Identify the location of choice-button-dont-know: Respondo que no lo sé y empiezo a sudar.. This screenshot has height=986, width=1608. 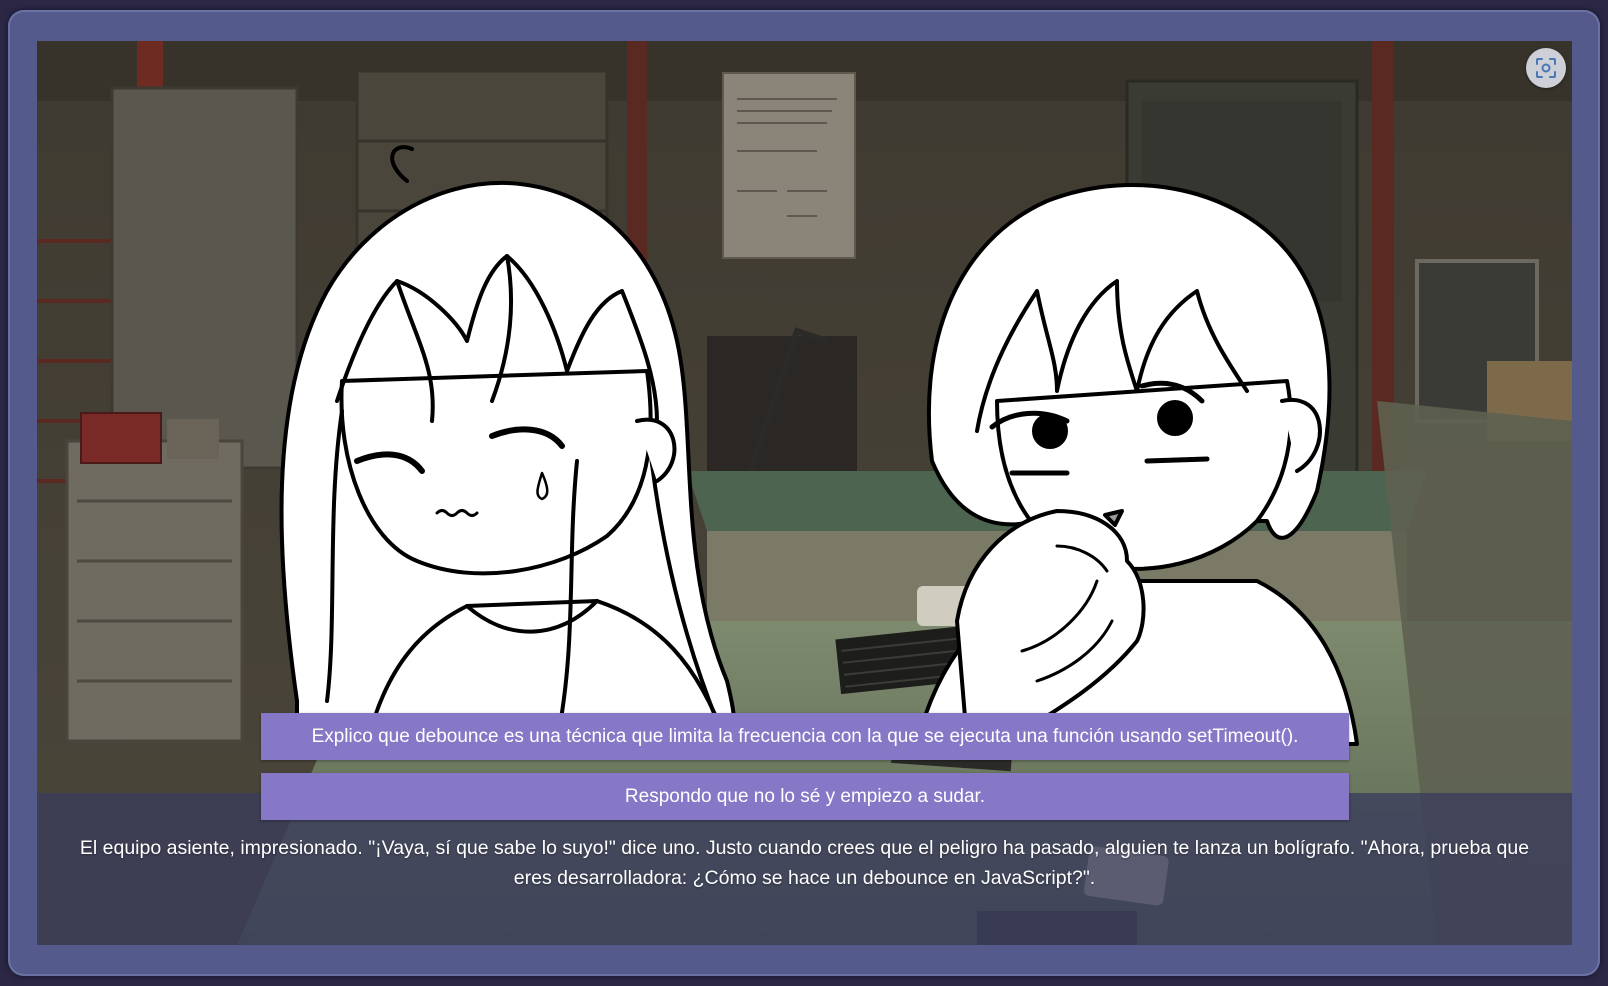
(805, 796).